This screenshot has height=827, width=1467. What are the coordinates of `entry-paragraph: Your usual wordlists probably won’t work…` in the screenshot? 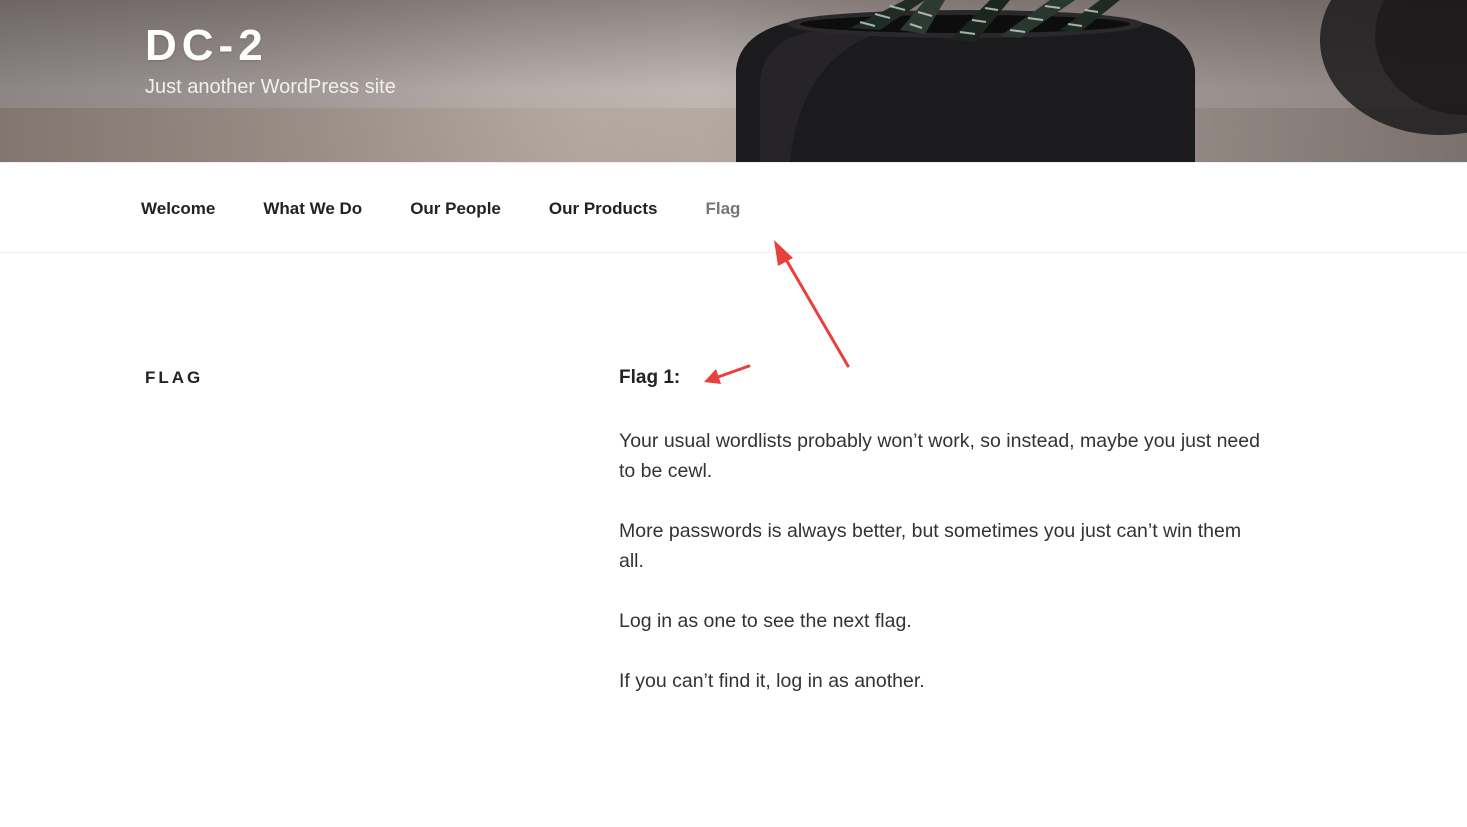 It's located at (939, 456).